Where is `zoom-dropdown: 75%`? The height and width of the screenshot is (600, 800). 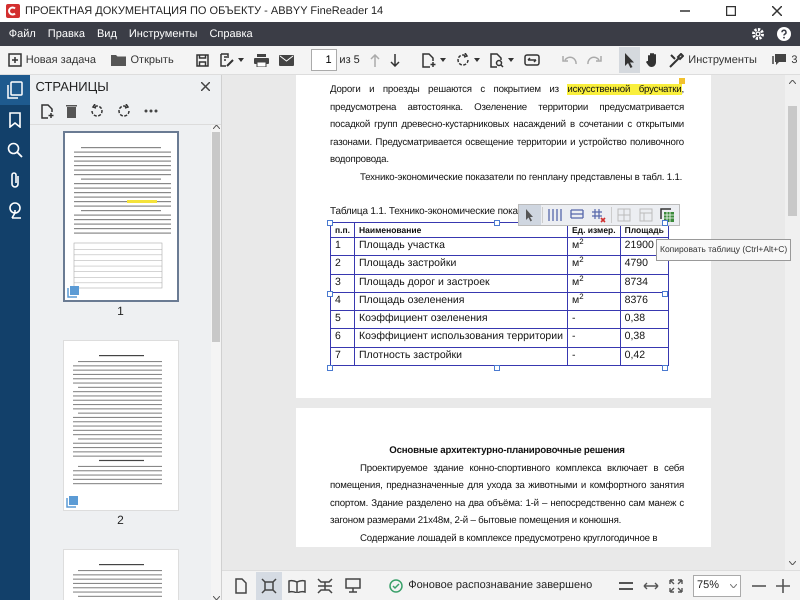 zoom-dropdown: 75% is located at coordinates (717, 585).